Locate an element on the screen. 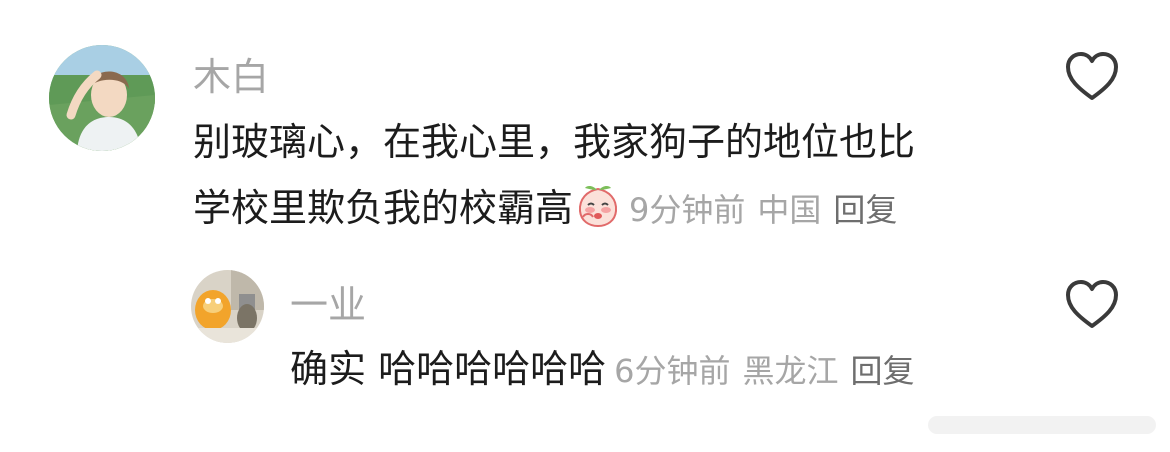  commenter-username: 木白 is located at coordinates (231, 77).